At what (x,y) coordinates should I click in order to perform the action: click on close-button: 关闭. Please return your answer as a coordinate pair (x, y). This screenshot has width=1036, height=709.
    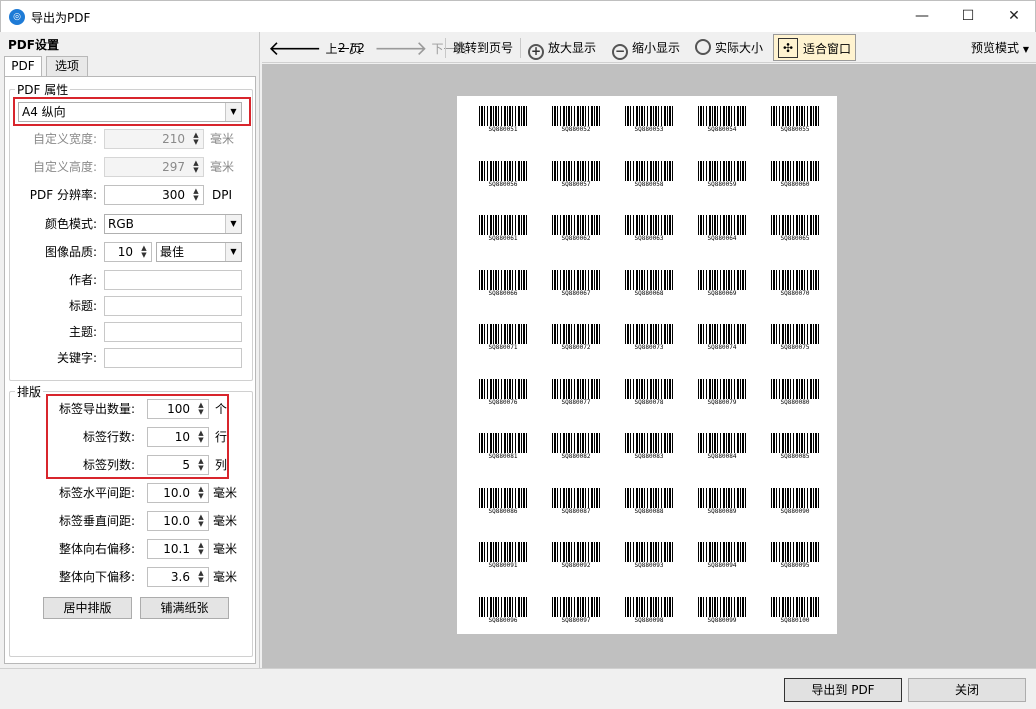
    Looking at the image, I should click on (967, 690).